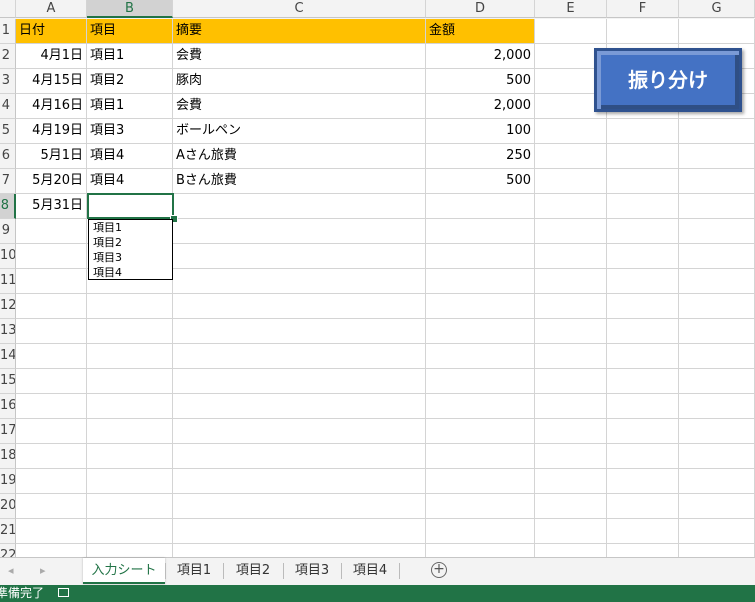  What do you see at coordinates (8, 131) in the screenshot?
I see `row-header: 5` at bounding box center [8, 131].